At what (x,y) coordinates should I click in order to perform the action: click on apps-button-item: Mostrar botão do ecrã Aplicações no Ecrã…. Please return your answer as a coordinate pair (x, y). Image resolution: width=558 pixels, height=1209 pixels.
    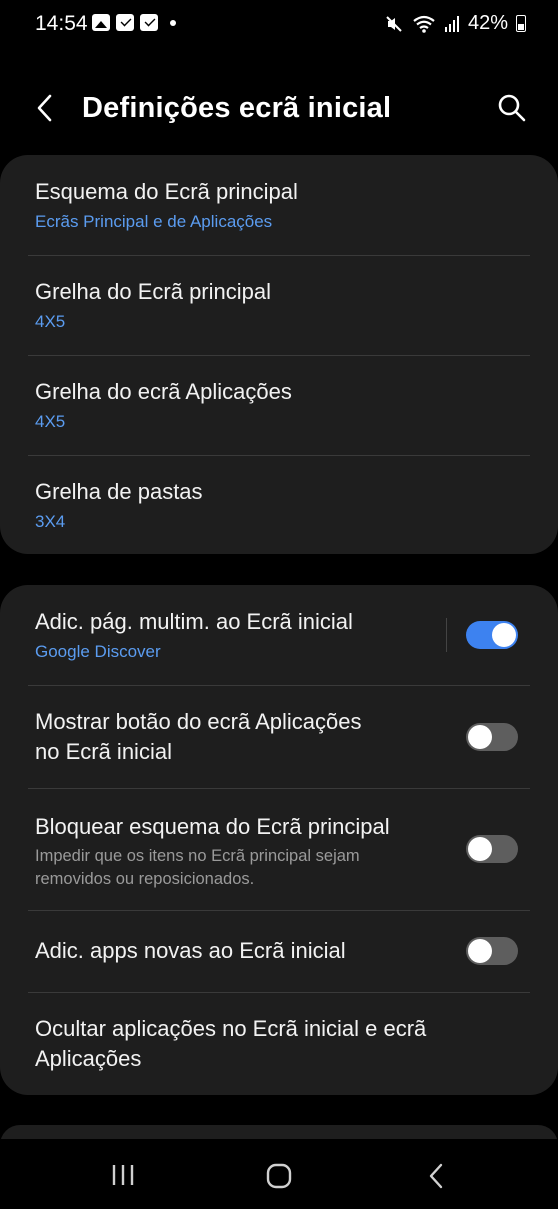
    Looking at the image, I should click on (279, 736).